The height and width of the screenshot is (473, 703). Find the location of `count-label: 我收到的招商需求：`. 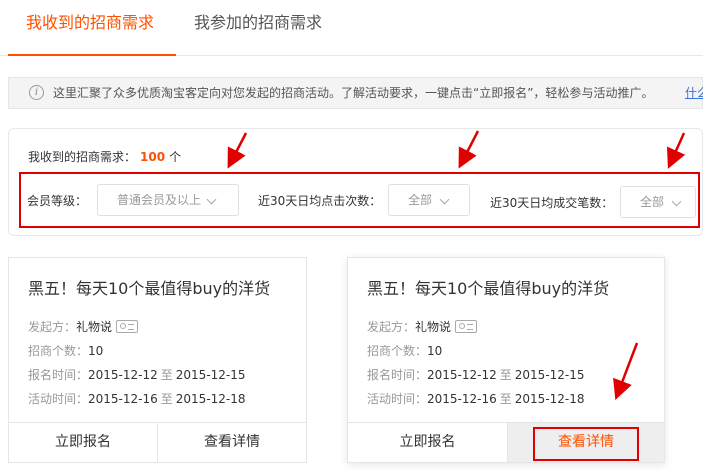

count-label: 我收到的招商需求： is located at coordinates (82, 157).